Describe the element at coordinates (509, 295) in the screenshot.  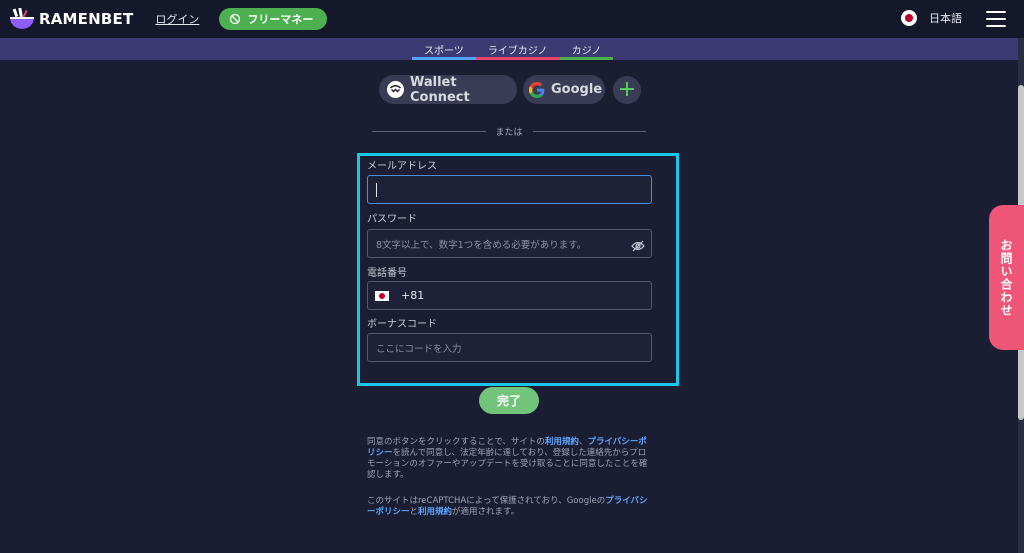
I see `phone-field: +81` at that location.